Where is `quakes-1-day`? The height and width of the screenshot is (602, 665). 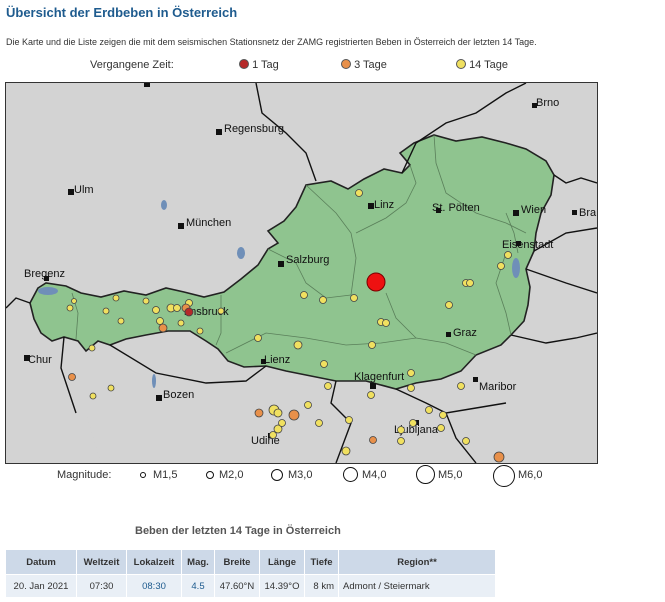
quakes-1-day is located at coordinates (189, 312).